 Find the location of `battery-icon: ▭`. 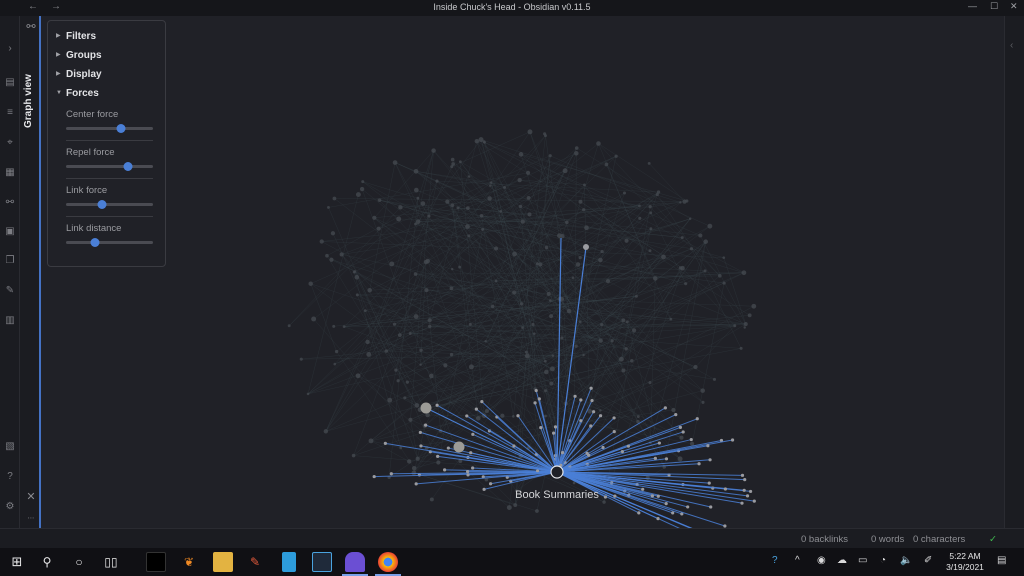

battery-icon: ▭ is located at coordinates (862, 560).